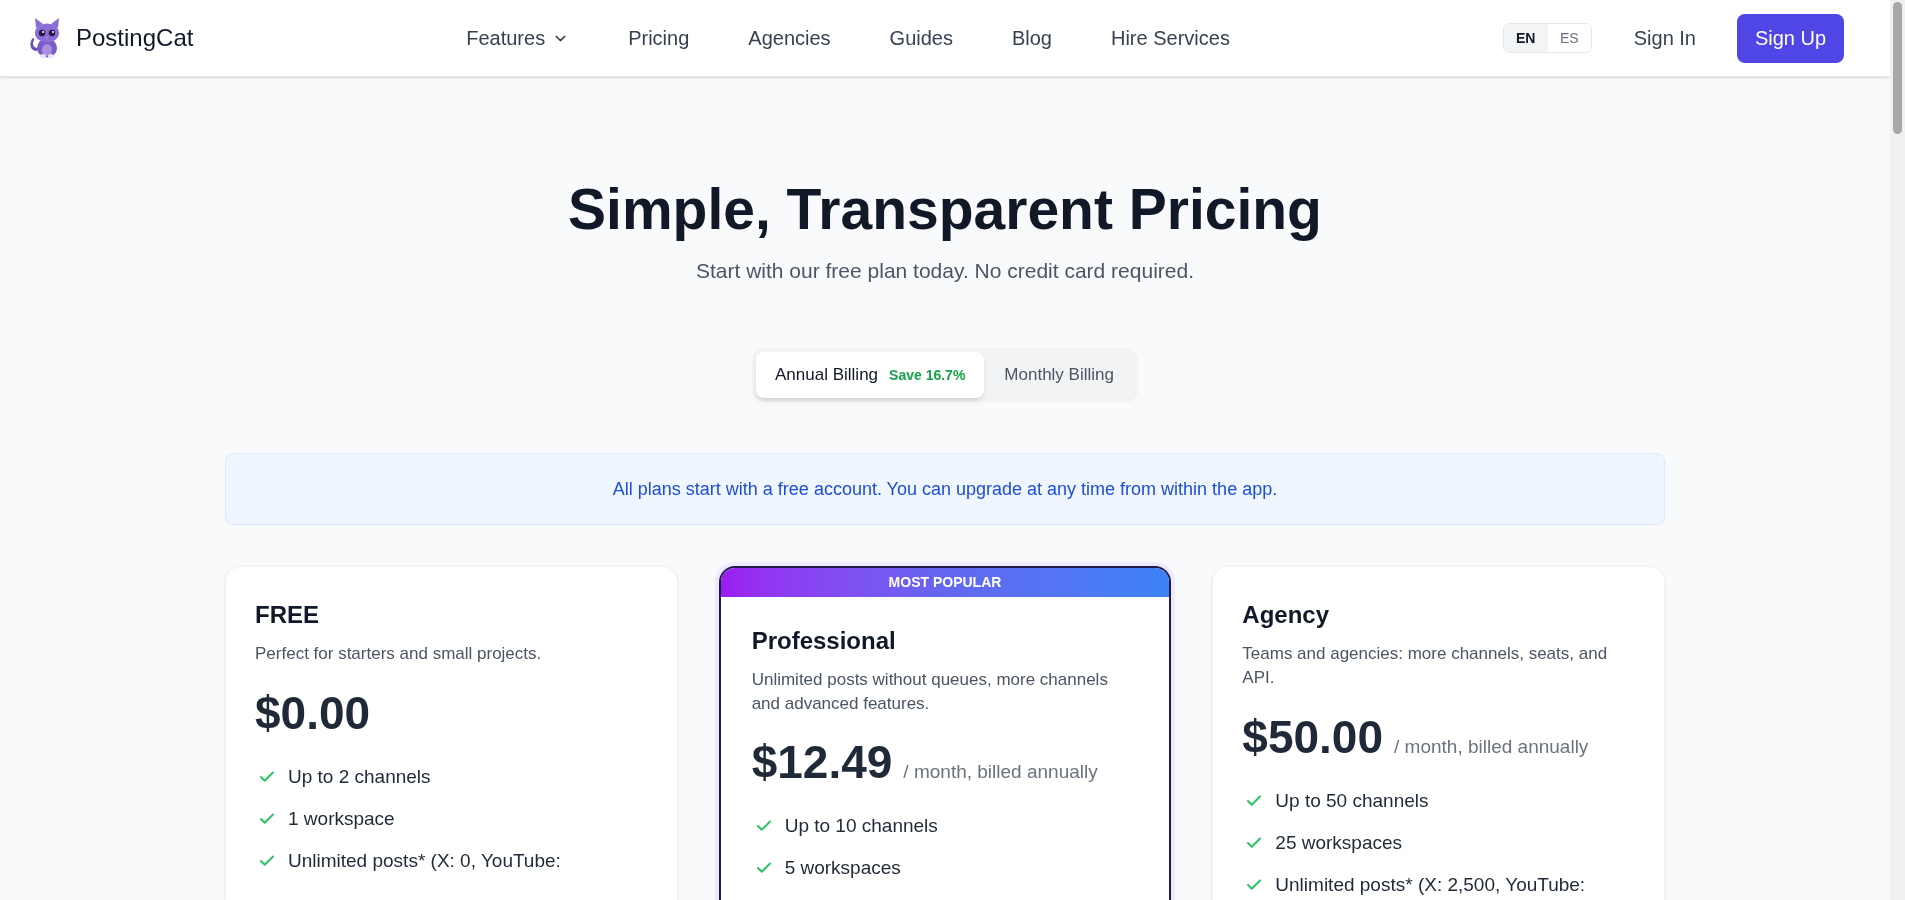 This screenshot has width=1905, height=900. Describe the element at coordinates (822, 762) in the screenshot. I see `plan-price: $12.49` at that location.